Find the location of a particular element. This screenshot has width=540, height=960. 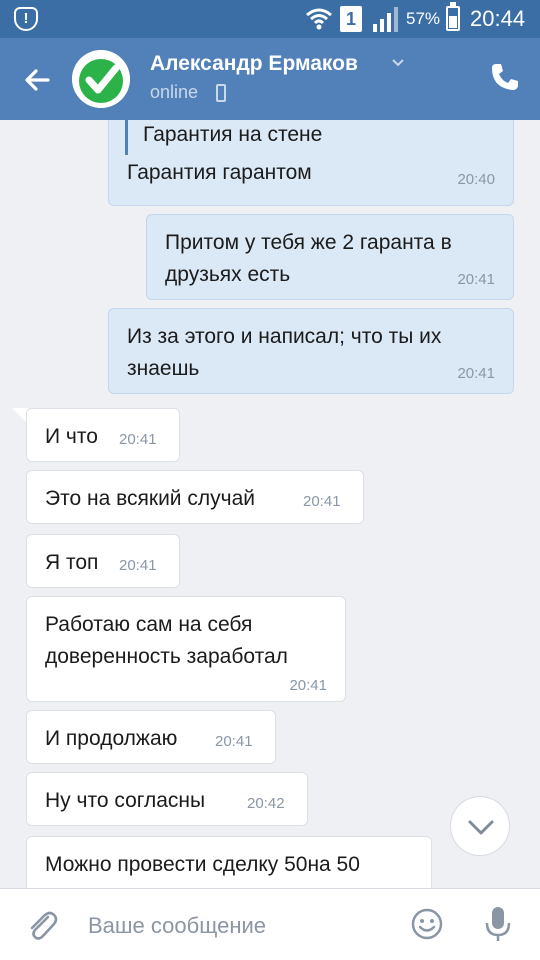

avatar is located at coordinates (101, 79).